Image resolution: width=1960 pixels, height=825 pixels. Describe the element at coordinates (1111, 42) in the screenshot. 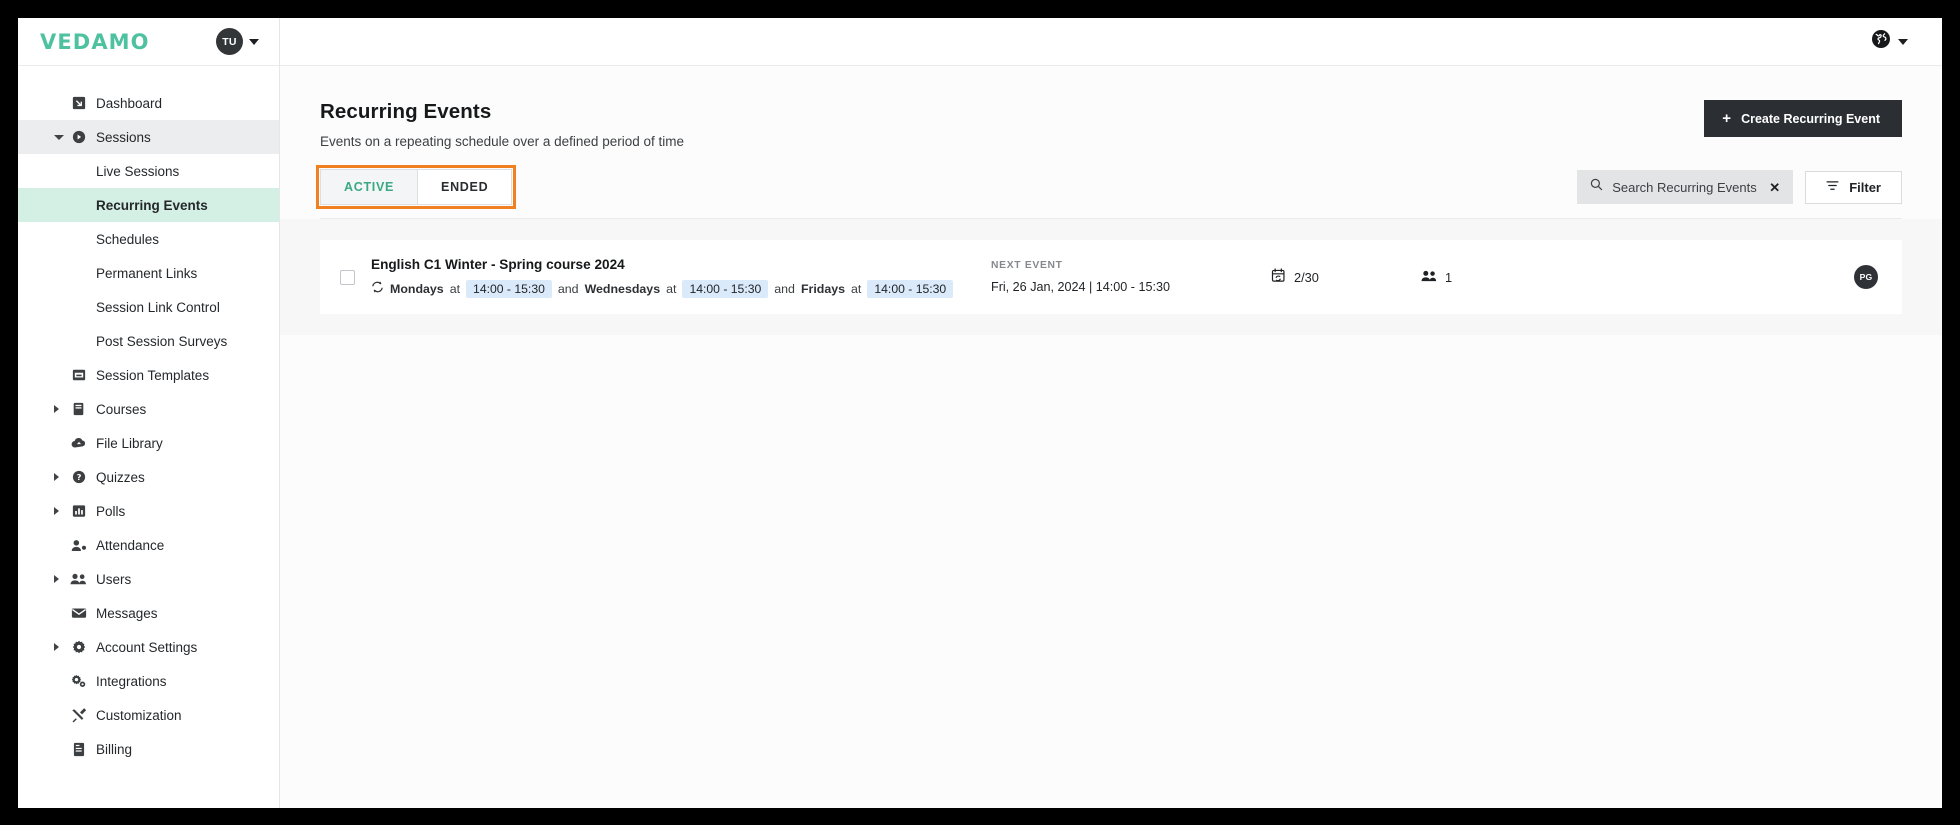

I see `top-bar` at that location.